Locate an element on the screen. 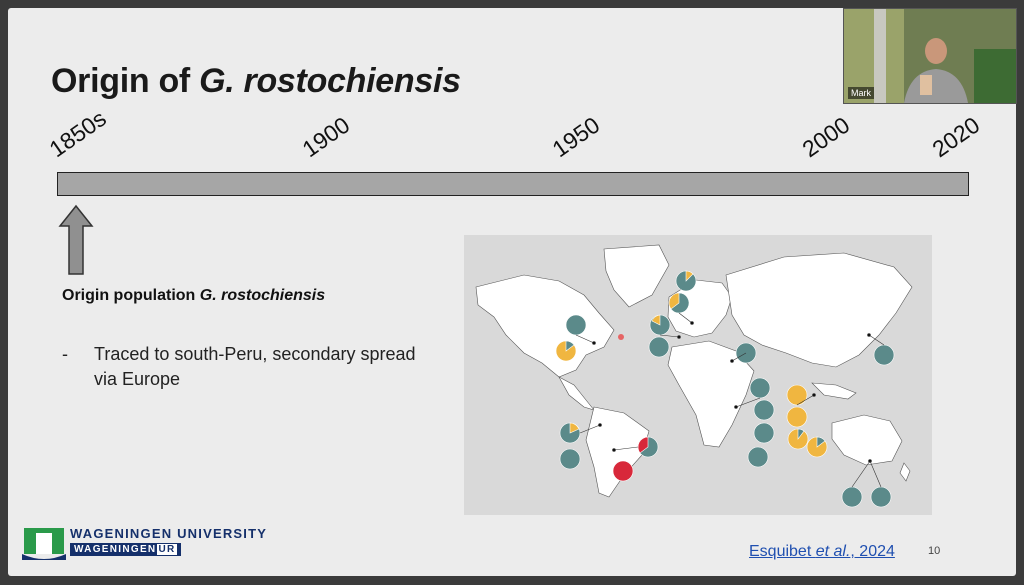 This screenshot has width=1024, height=585. ur-mark: UR is located at coordinates (167, 549).